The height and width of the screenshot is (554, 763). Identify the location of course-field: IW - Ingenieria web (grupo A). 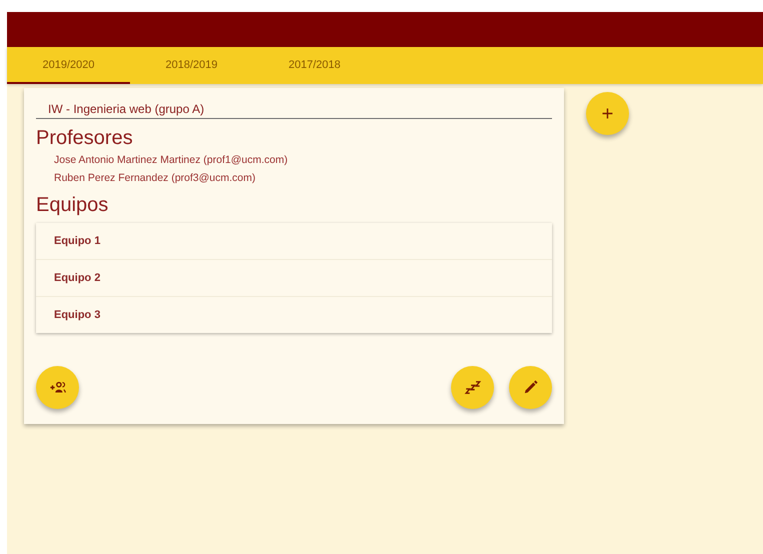
(294, 109).